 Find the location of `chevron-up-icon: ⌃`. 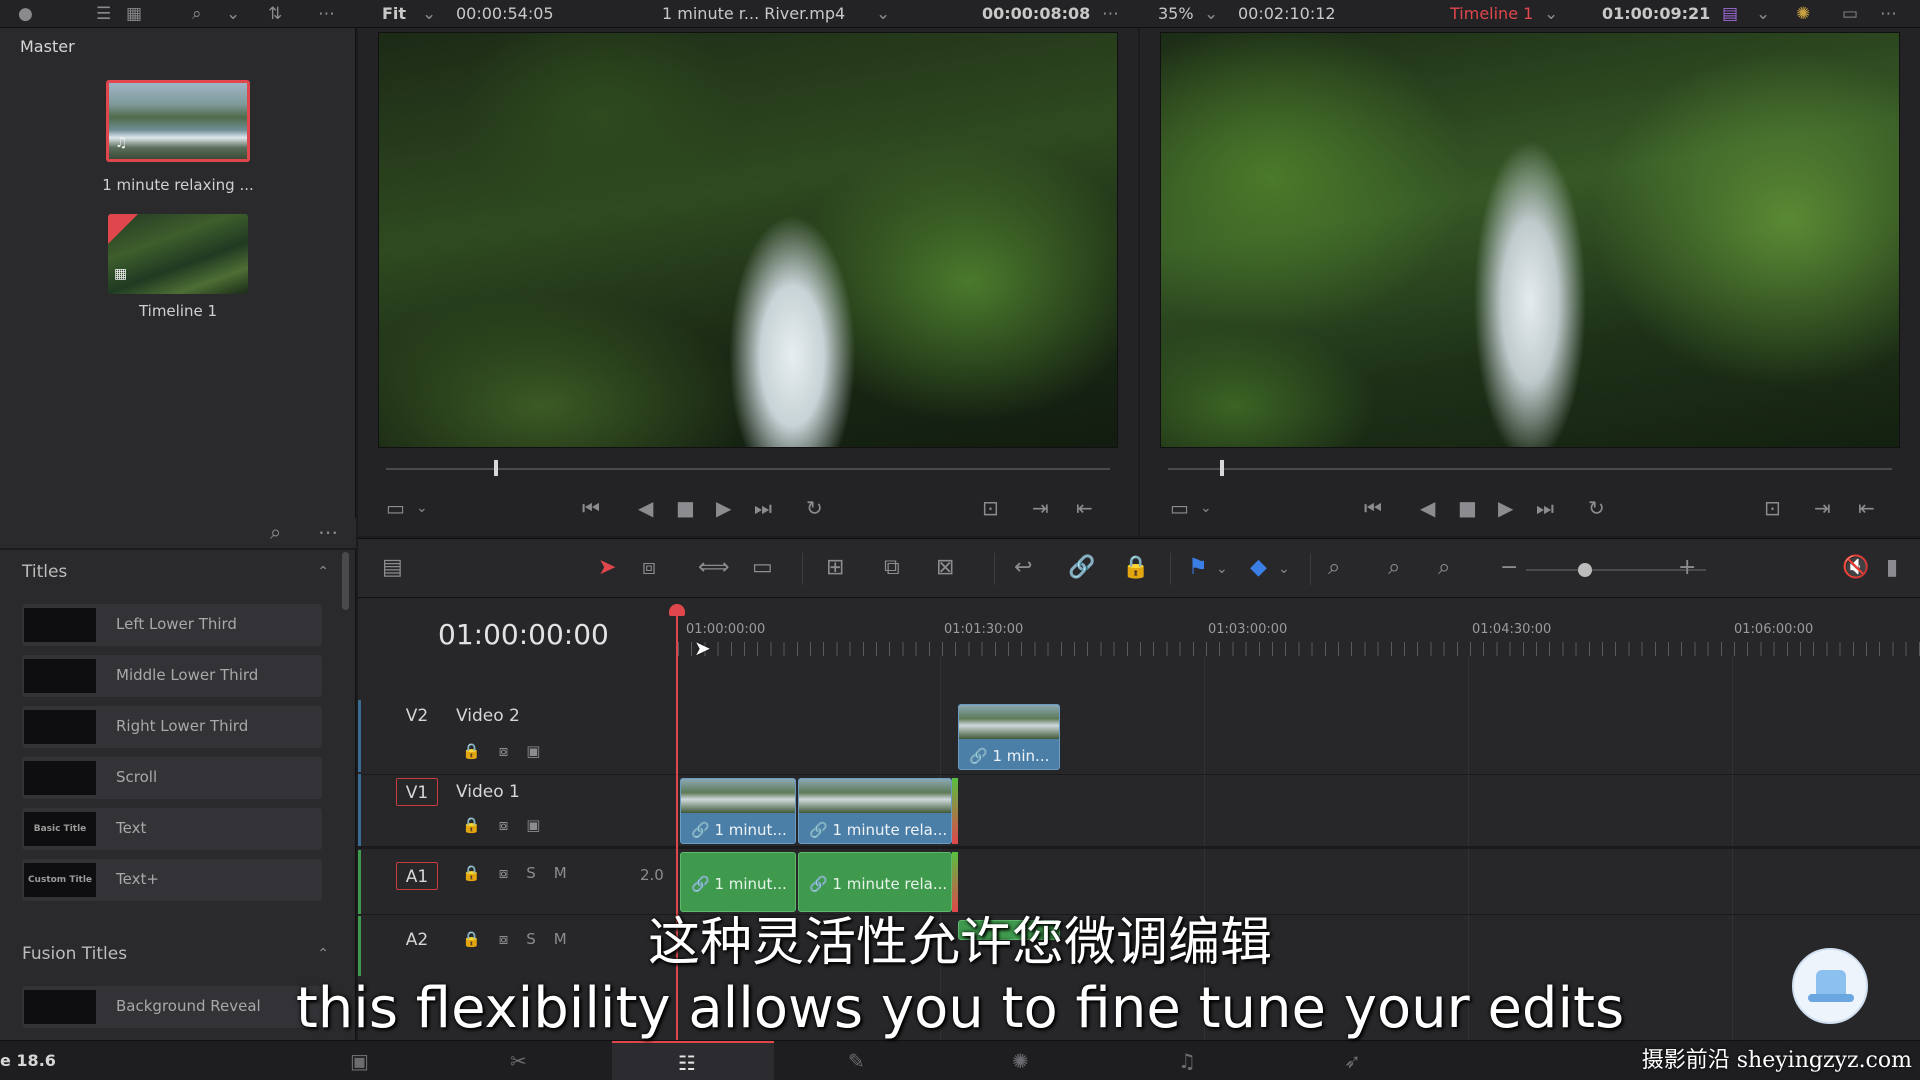

chevron-up-icon: ⌃ is located at coordinates (323, 572).